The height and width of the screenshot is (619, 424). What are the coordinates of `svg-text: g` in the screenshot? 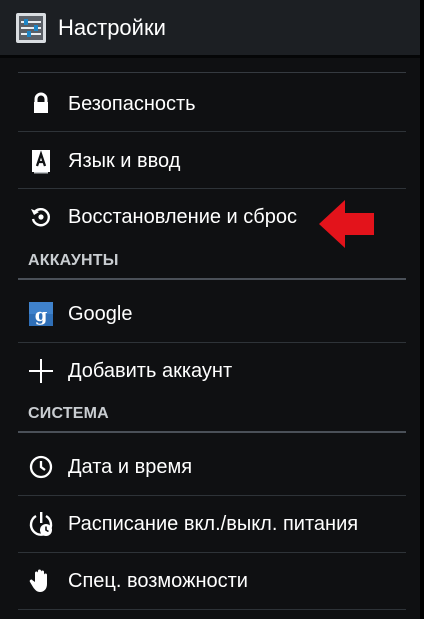 It's located at (41, 315).